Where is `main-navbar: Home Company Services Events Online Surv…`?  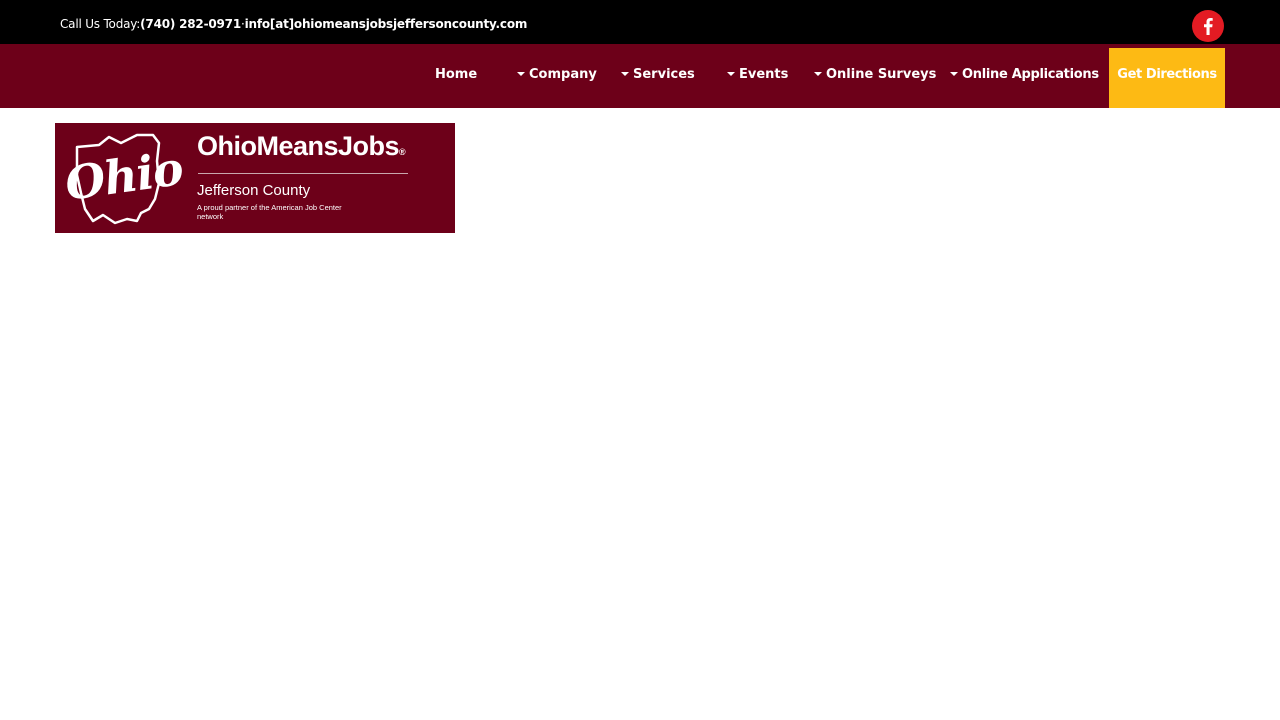 main-navbar: Home Company Services Events Online Surv… is located at coordinates (640, 76).